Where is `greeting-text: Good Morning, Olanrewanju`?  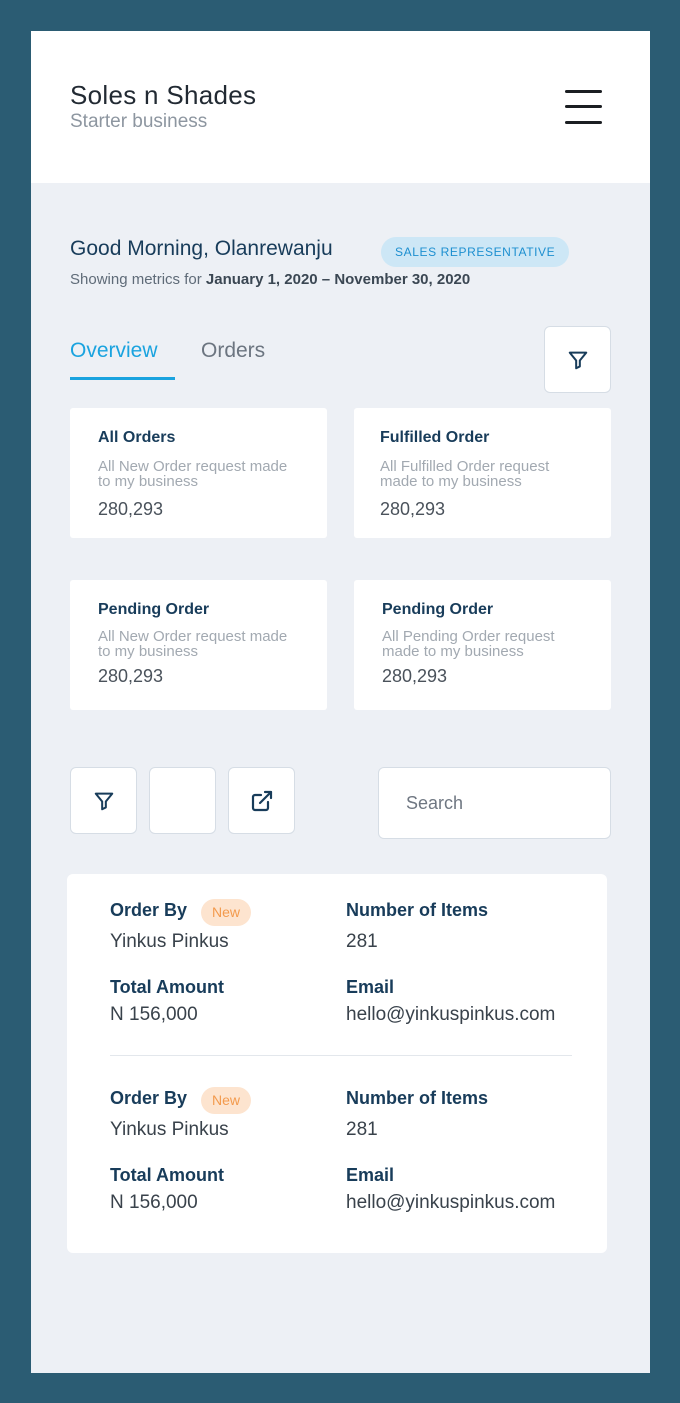
greeting-text: Good Morning, Olanrewanju is located at coordinates (201, 248).